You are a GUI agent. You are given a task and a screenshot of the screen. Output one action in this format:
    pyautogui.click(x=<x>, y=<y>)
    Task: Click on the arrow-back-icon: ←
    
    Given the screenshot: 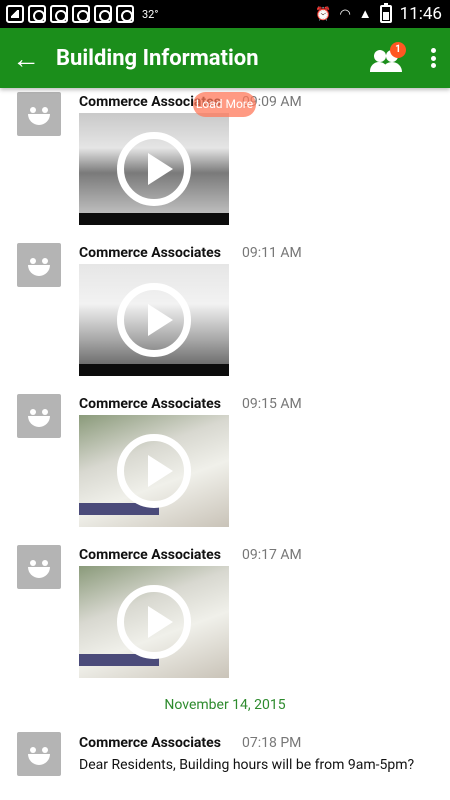 What is the action you would take?
    pyautogui.click(x=26, y=58)
    